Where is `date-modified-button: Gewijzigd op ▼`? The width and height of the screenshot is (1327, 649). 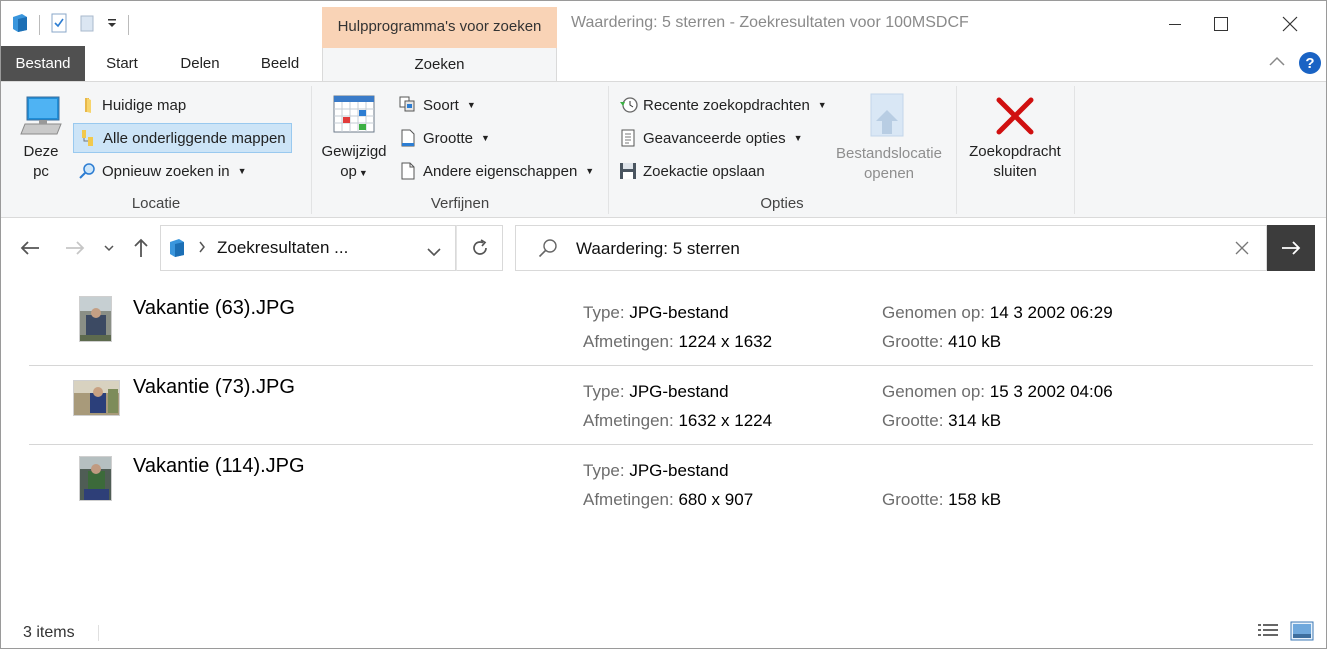 date-modified-button: Gewijzigd op ▼ is located at coordinates (354, 137).